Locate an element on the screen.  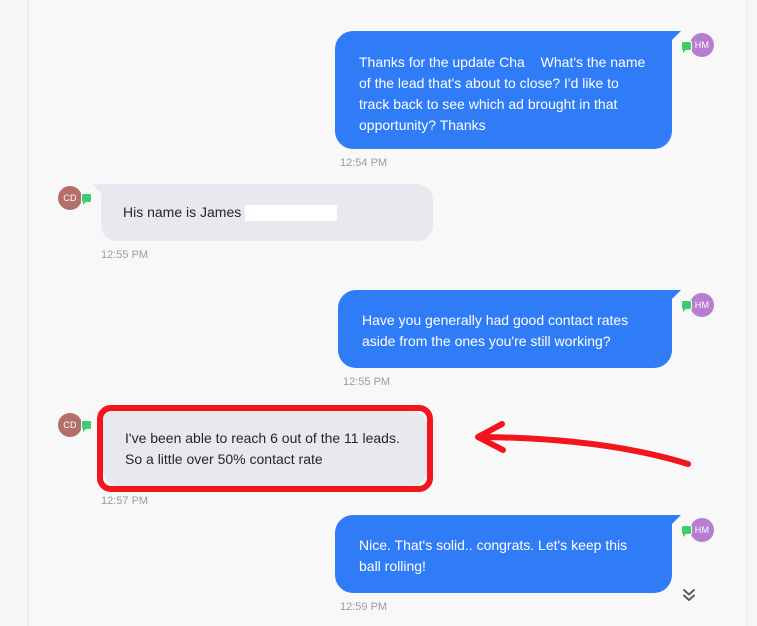
double-chevron-down-icon is located at coordinates (689, 595).